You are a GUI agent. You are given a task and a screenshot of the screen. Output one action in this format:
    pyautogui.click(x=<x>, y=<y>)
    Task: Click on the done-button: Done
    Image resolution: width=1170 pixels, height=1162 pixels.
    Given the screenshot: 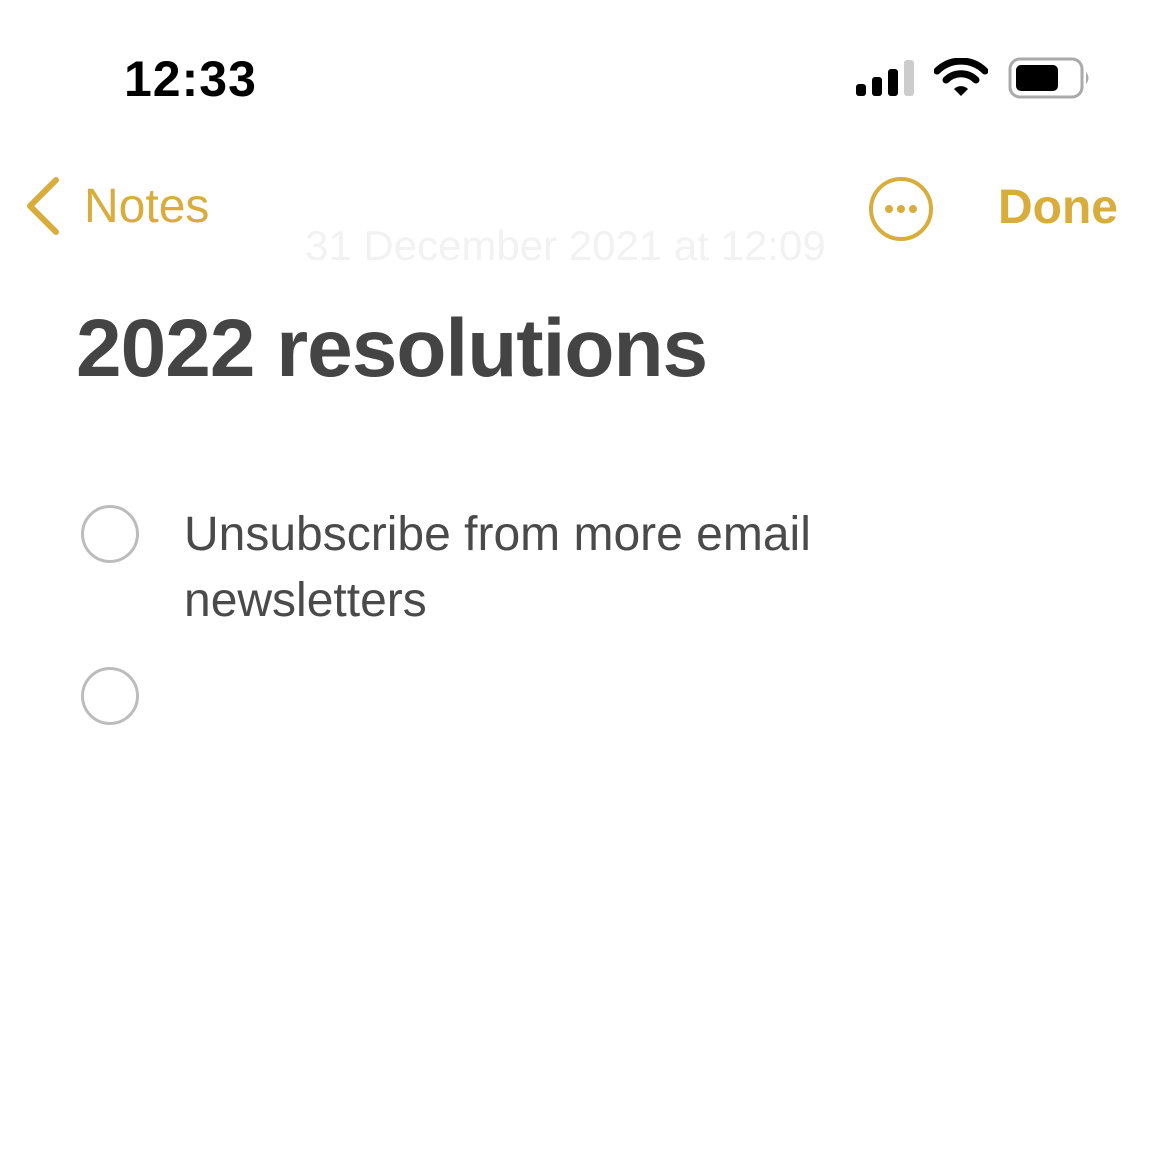 What is the action you would take?
    pyautogui.click(x=1058, y=207)
    